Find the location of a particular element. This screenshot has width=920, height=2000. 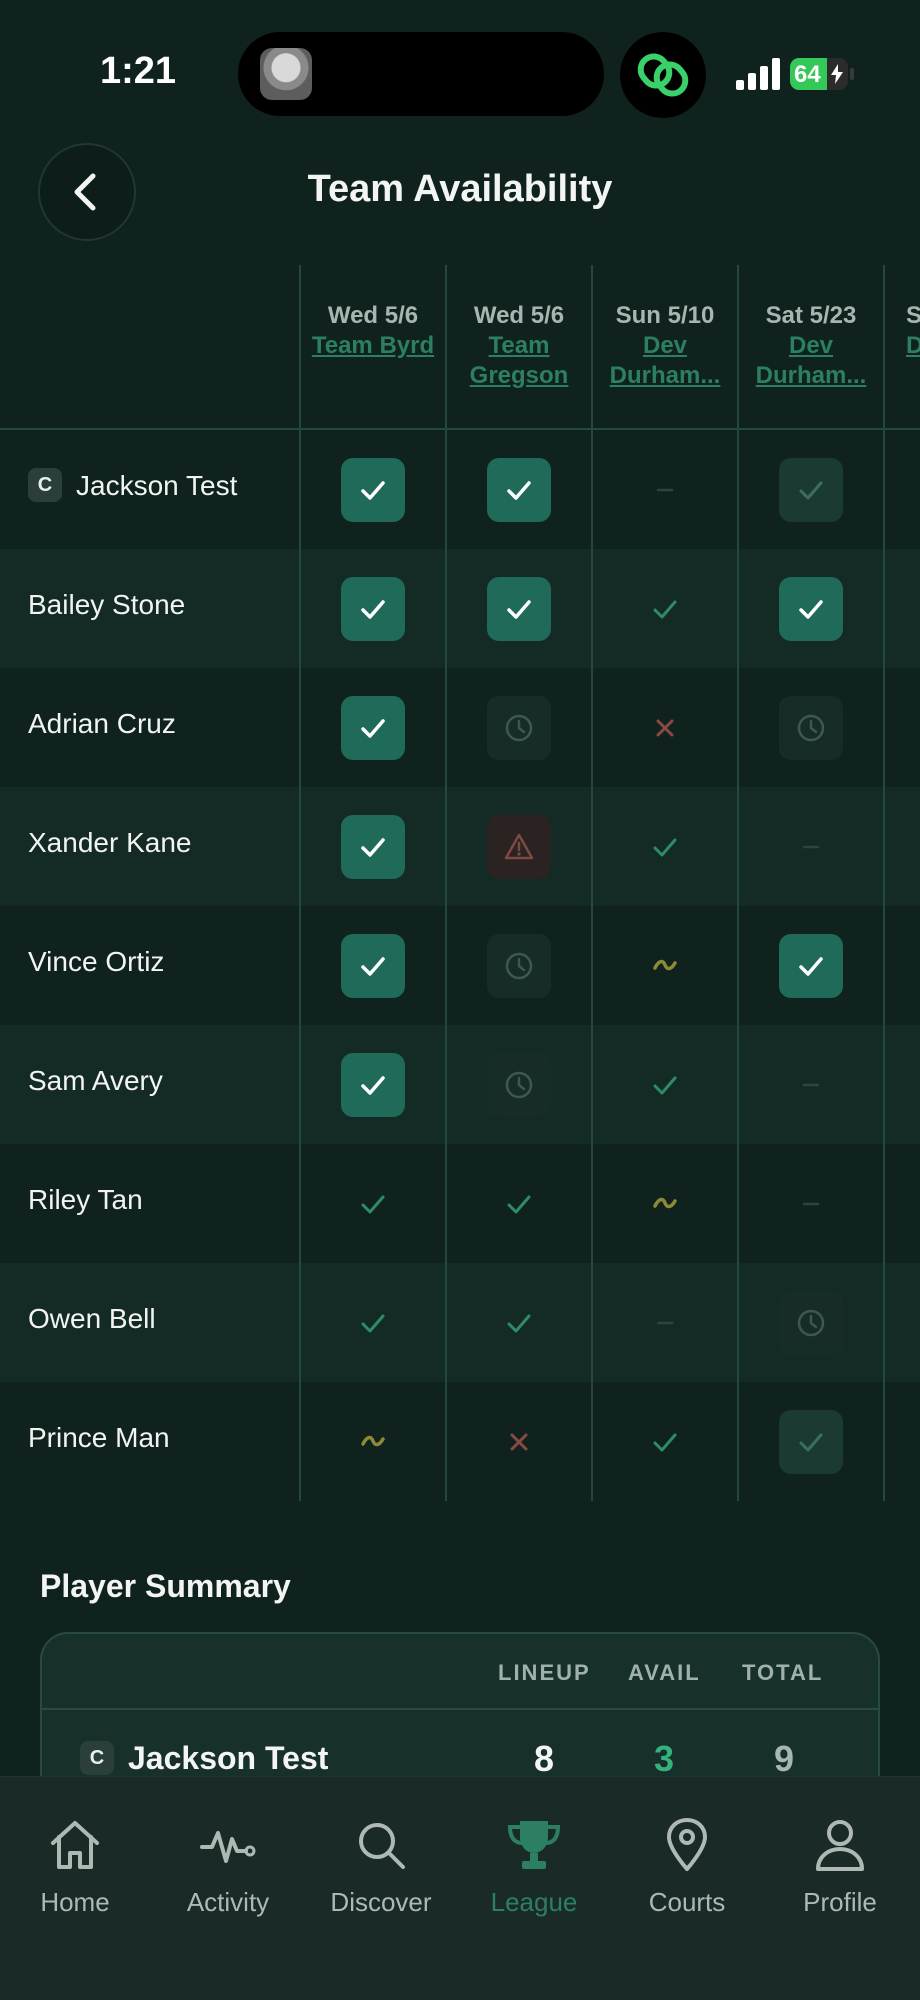

player-name: C Jackson Test is located at coordinates (132, 486).